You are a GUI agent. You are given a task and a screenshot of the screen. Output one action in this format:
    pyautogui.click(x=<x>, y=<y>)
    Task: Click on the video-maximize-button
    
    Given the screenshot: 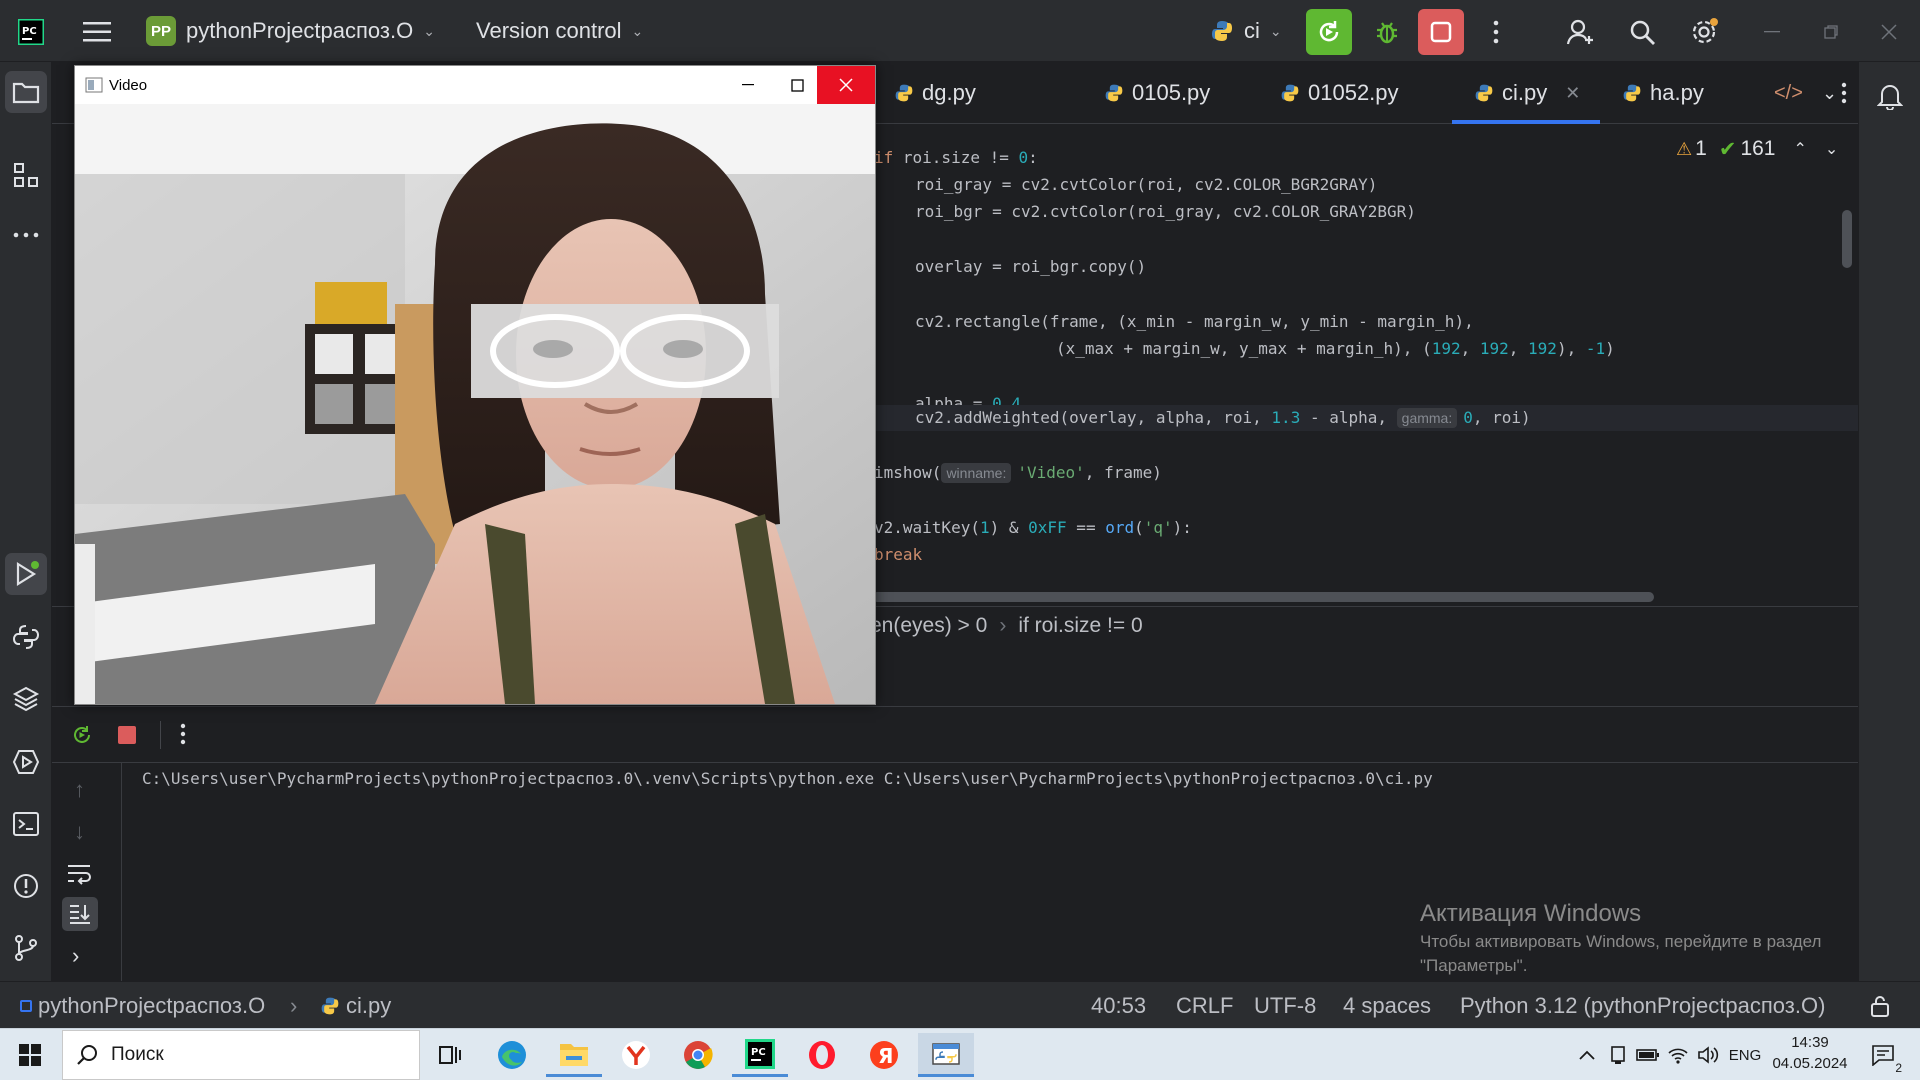 What is the action you would take?
    pyautogui.click(x=797, y=85)
    